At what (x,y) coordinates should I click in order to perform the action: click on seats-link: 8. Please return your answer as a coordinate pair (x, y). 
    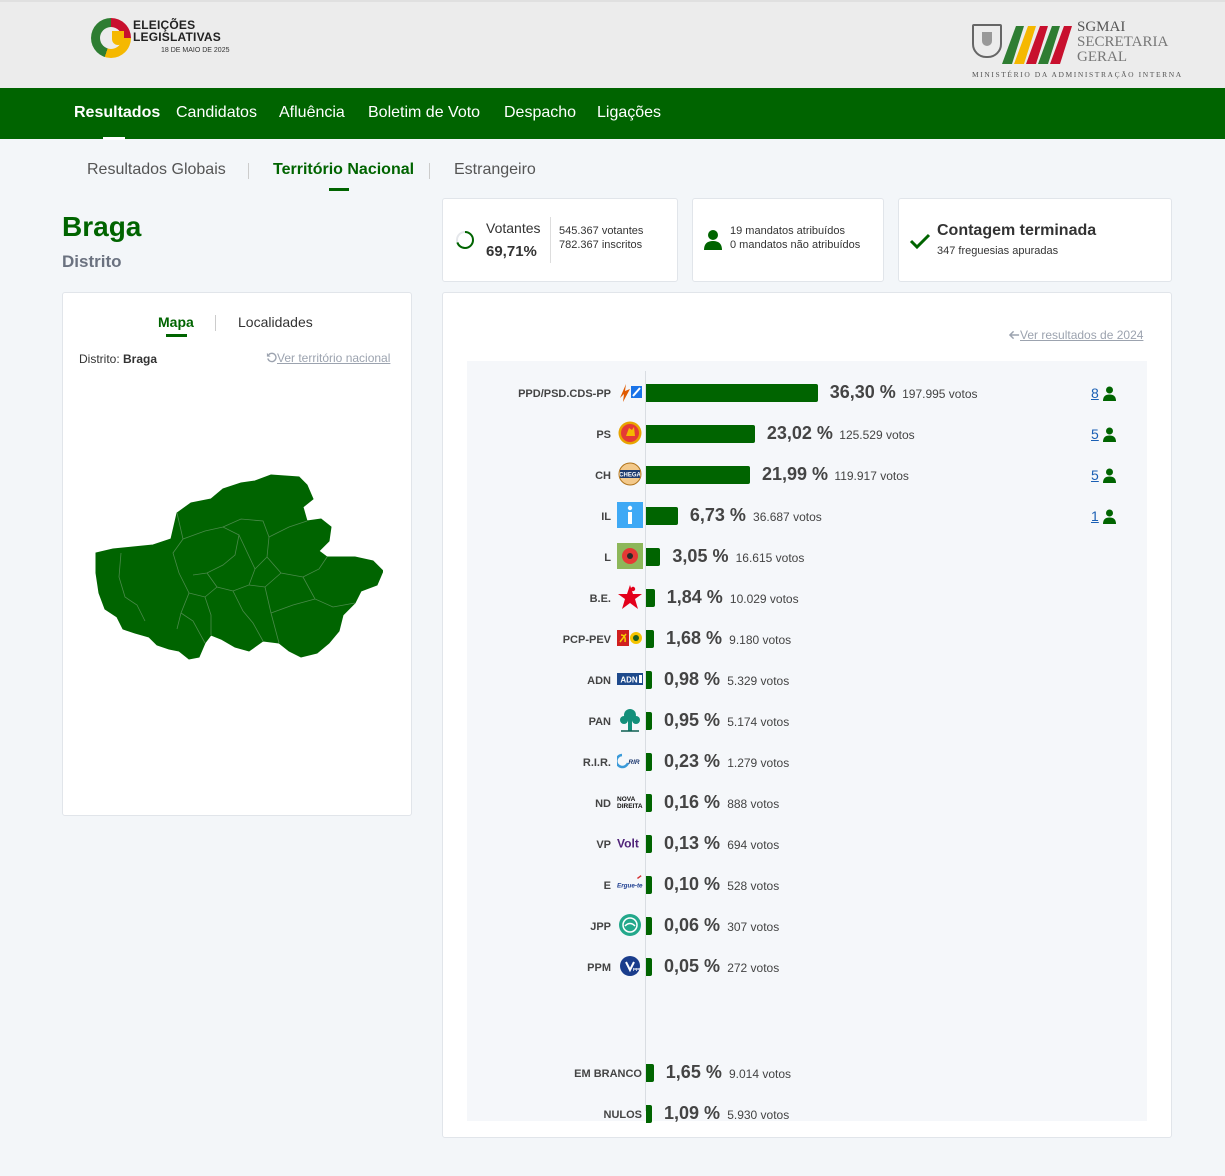
    Looking at the image, I should click on (1095, 393).